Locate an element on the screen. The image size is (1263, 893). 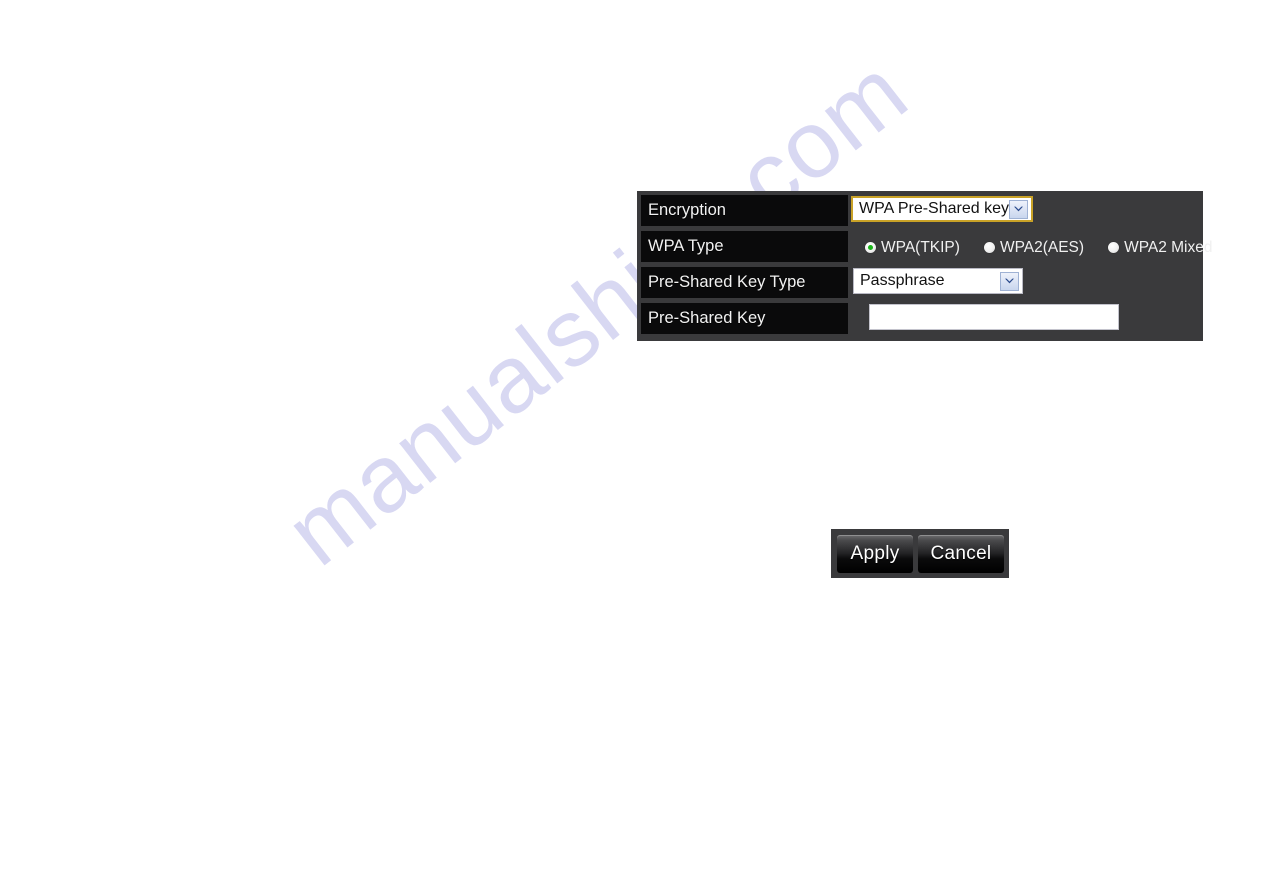
radio-label-wpa-tkip: WPA(TKIP) is located at coordinates (920, 247).